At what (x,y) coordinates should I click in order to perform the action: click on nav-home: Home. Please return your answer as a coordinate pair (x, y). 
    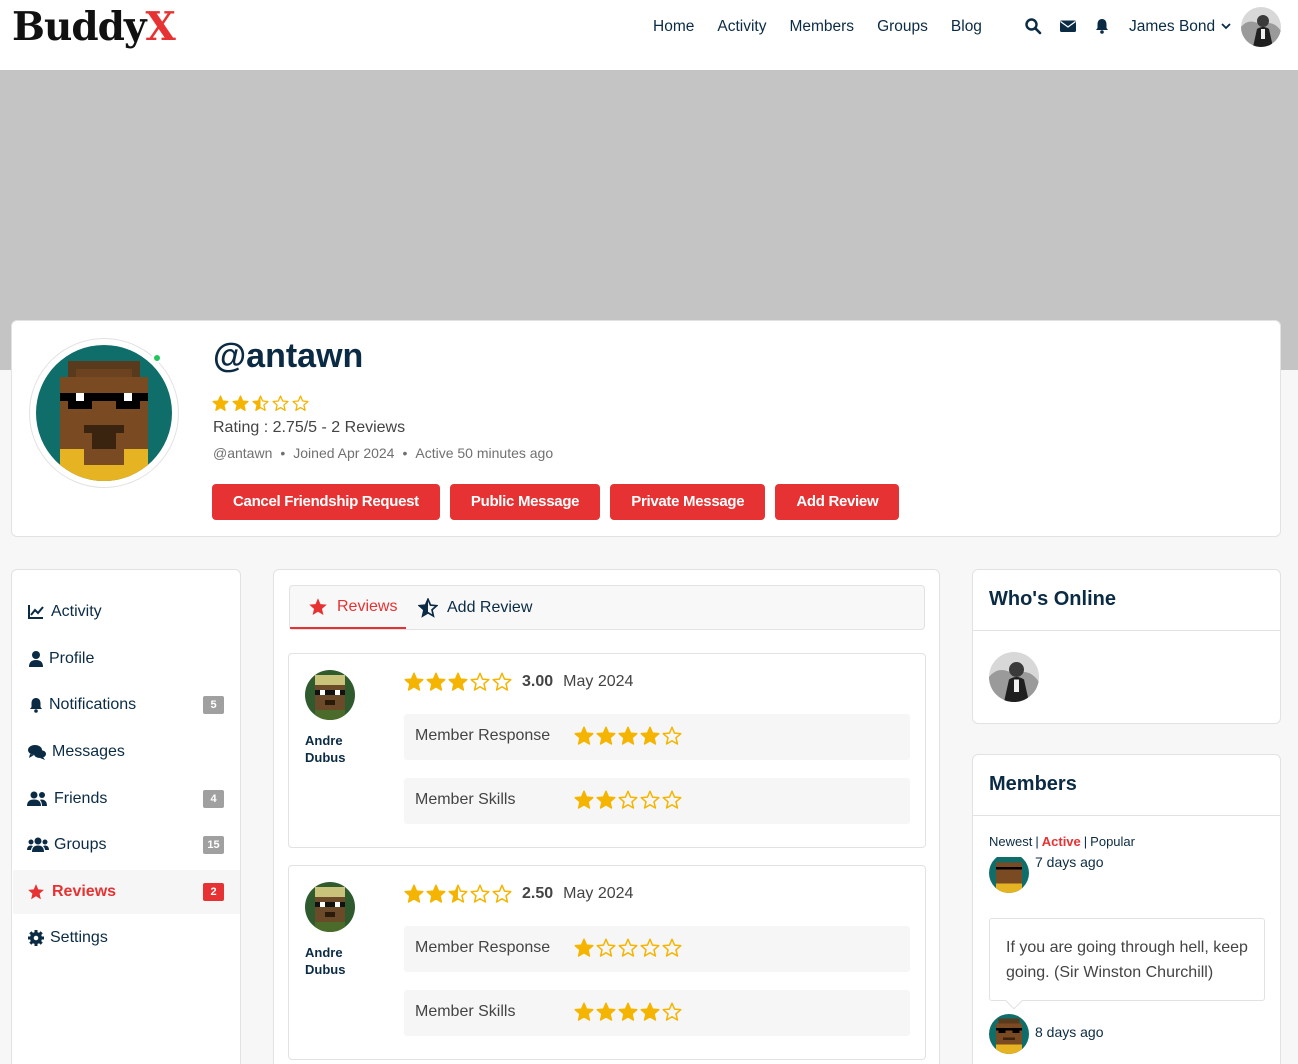
    Looking at the image, I should click on (673, 27).